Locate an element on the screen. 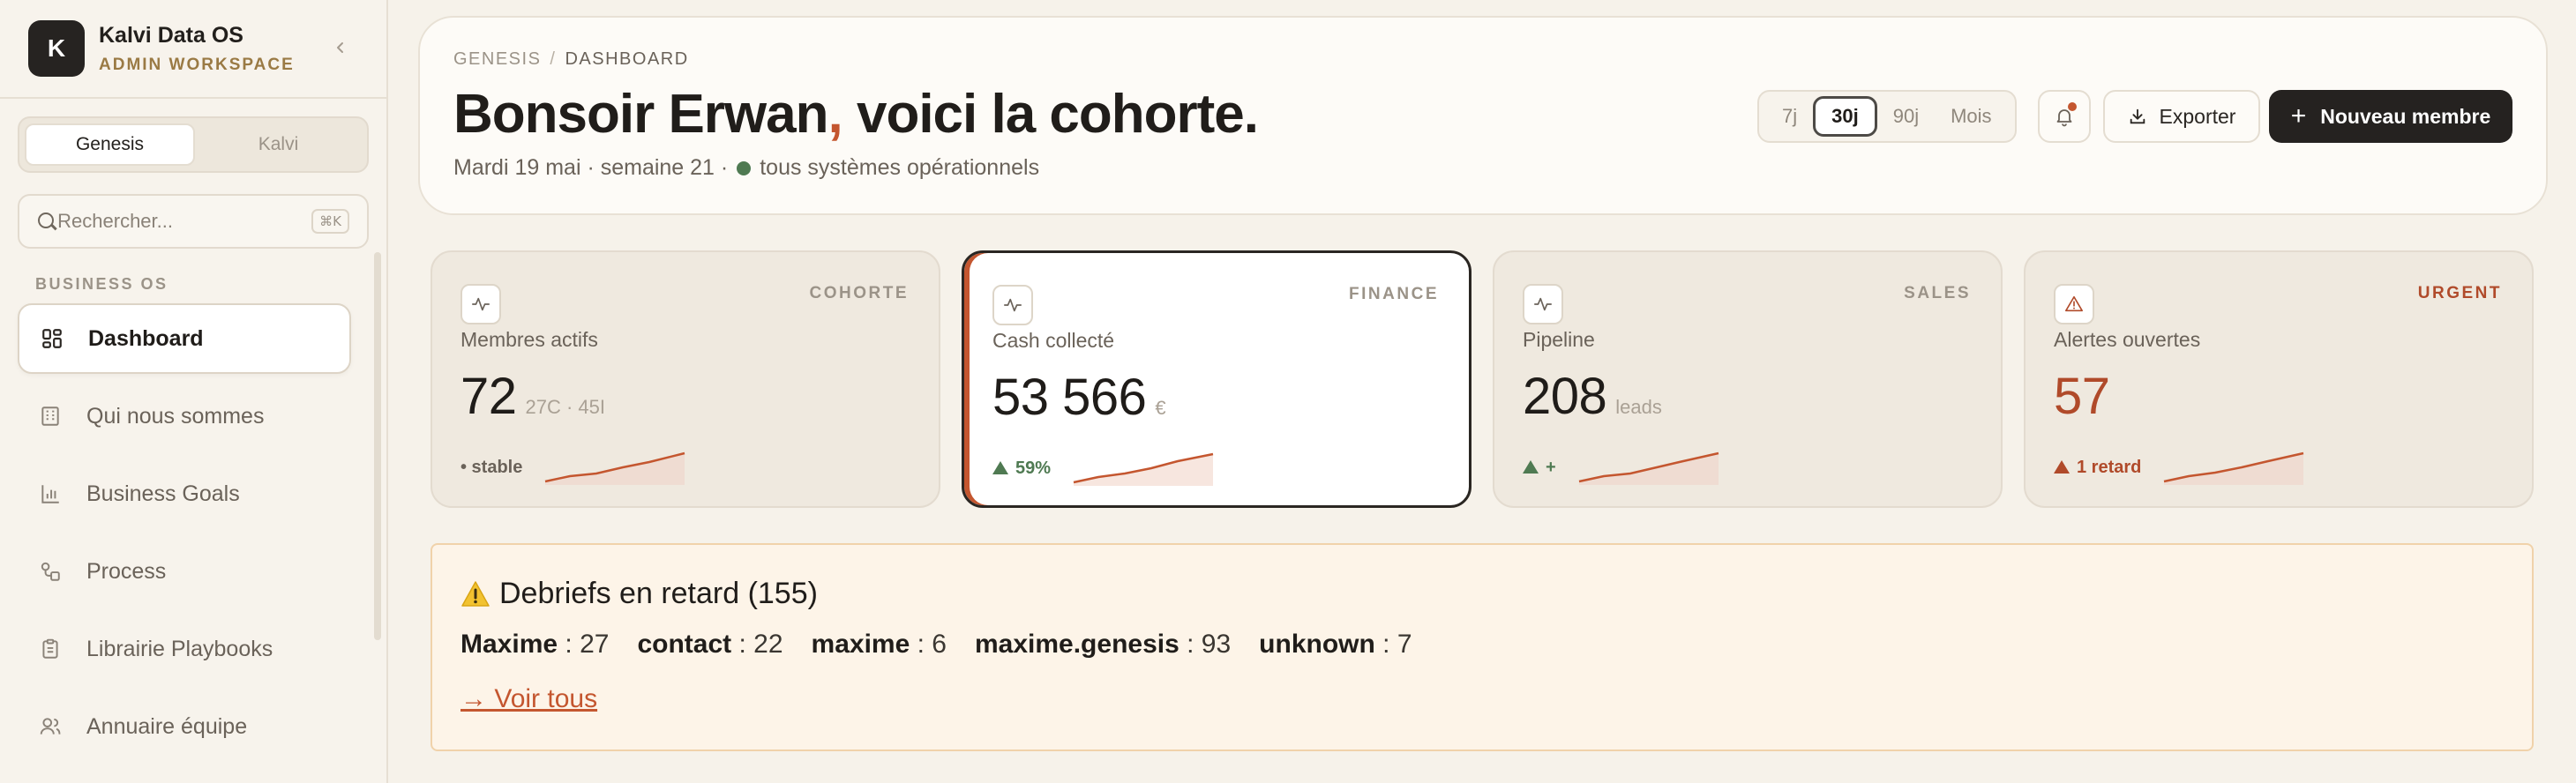 The height and width of the screenshot is (783, 2576). sidebar-item-label: Annuaire équipe is located at coordinates (167, 726).